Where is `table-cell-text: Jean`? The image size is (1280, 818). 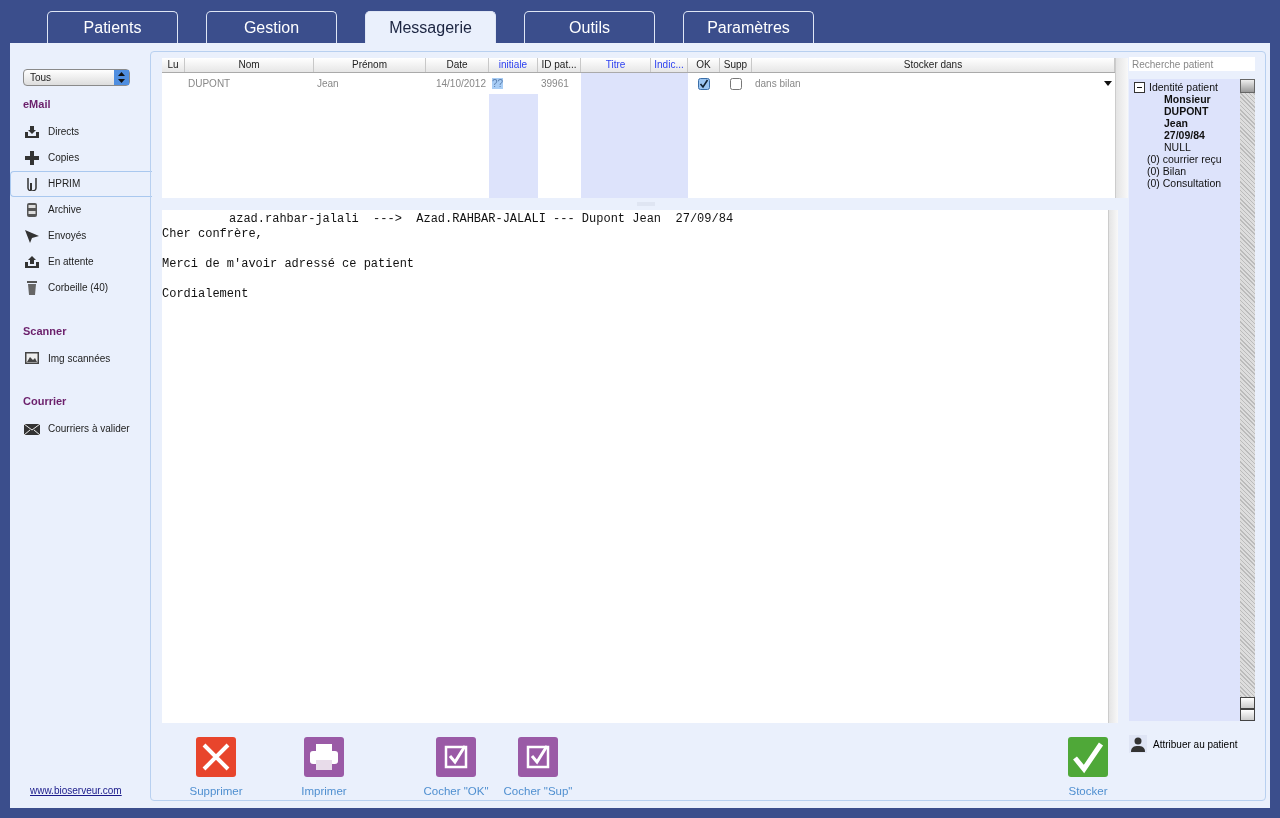
table-cell-text: Jean is located at coordinates (328, 84).